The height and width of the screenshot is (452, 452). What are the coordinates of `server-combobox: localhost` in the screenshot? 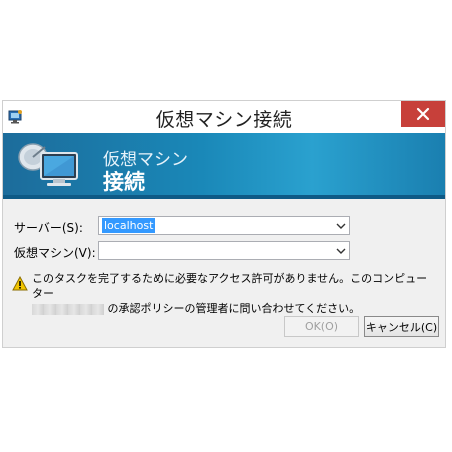 It's located at (224, 225).